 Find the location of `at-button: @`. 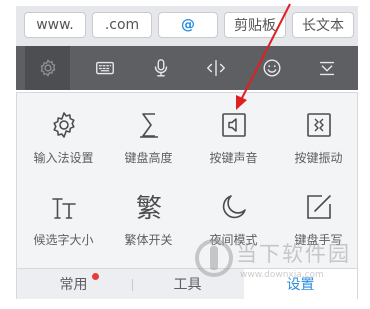

at-button: @ is located at coordinates (188, 25).